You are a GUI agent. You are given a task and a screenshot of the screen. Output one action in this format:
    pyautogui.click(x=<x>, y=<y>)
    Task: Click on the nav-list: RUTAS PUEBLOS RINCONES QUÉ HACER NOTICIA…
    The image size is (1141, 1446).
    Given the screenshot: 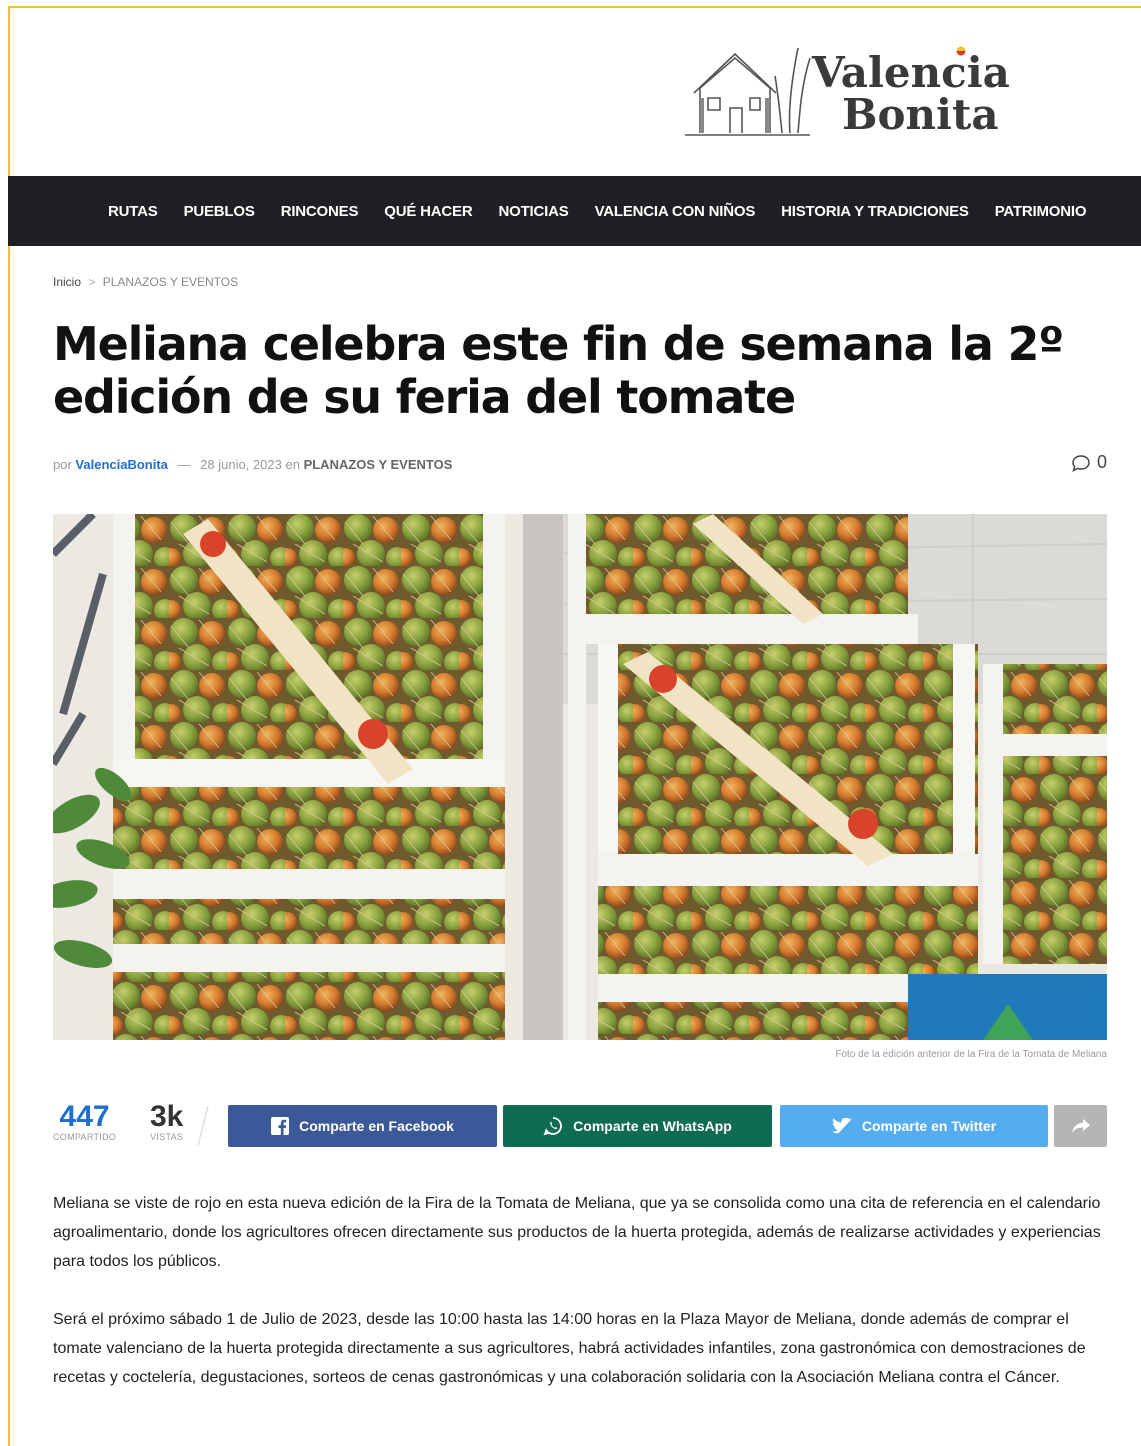 What is the action you would take?
    pyautogui.click(x=610, y=211)
    